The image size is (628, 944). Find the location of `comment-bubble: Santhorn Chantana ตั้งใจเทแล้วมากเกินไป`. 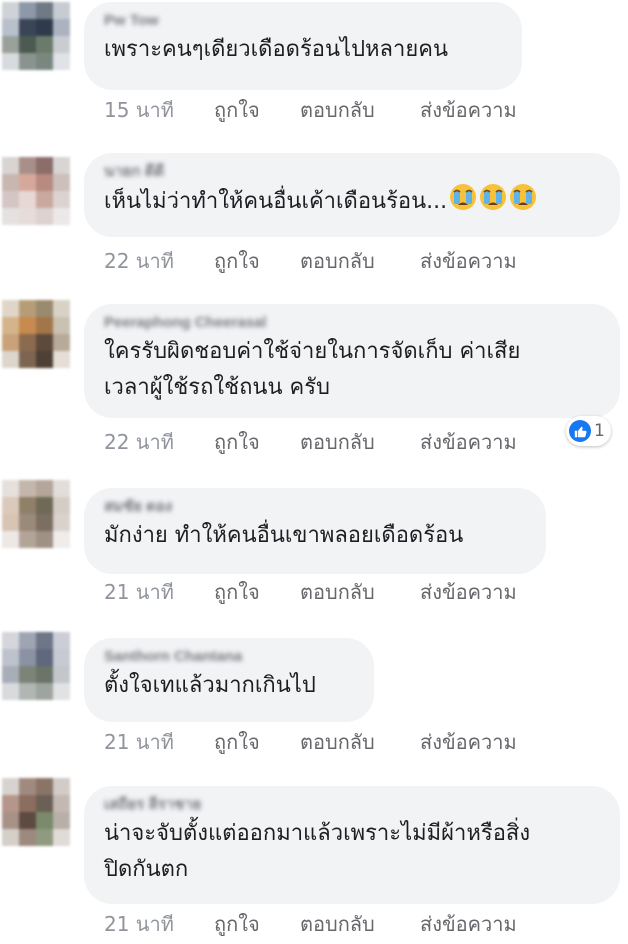

comment-bubble: Santhorn Chantana ตั้งใจเทแล้วมากเกินไป is located at coordinates (229, 680).